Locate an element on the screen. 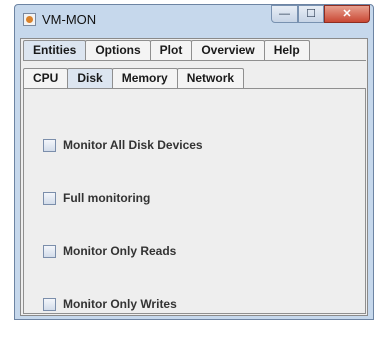  checkbox-label: Full monitoring is located at coordinates (107, 198).